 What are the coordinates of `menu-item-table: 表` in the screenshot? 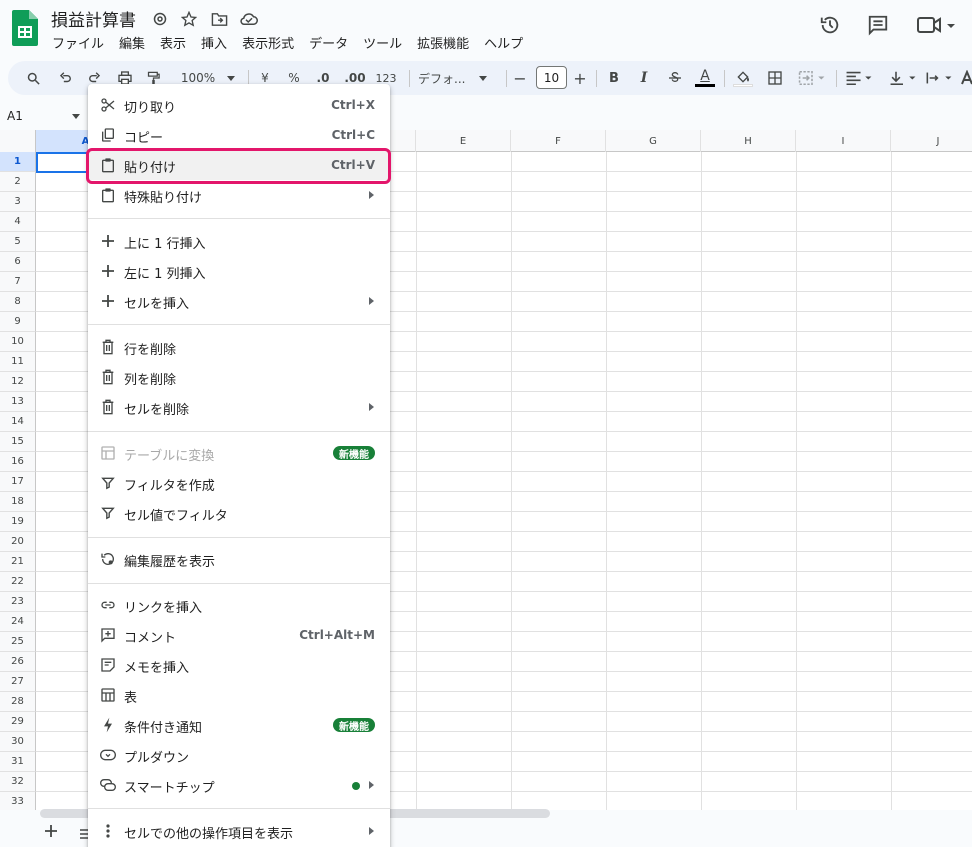 It's located at (239, 695).